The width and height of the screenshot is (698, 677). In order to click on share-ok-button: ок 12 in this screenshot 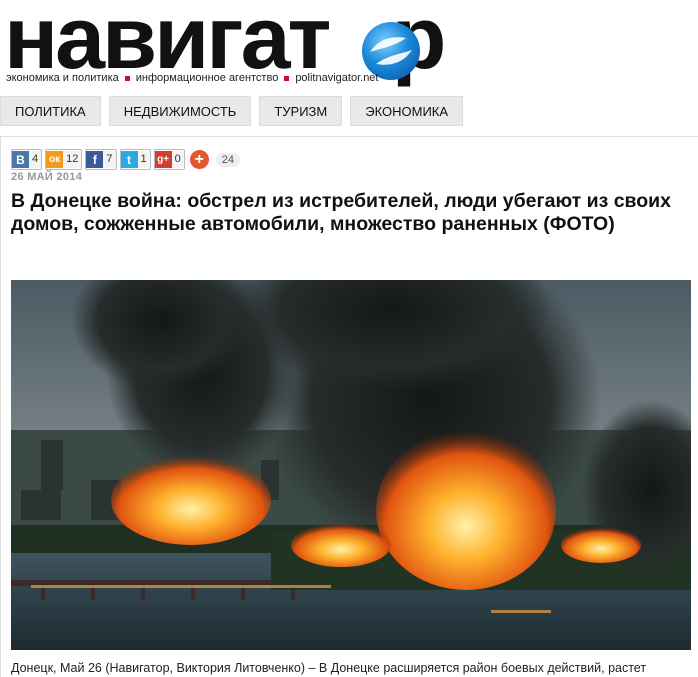, I will do `click(64, 159)`.